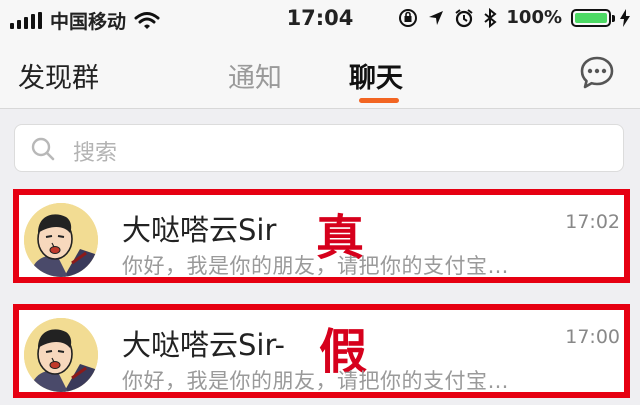  What do you see at coordinates (43, 149) in the screenshot?
I see `search-icon` at bounding box center [43, 149].